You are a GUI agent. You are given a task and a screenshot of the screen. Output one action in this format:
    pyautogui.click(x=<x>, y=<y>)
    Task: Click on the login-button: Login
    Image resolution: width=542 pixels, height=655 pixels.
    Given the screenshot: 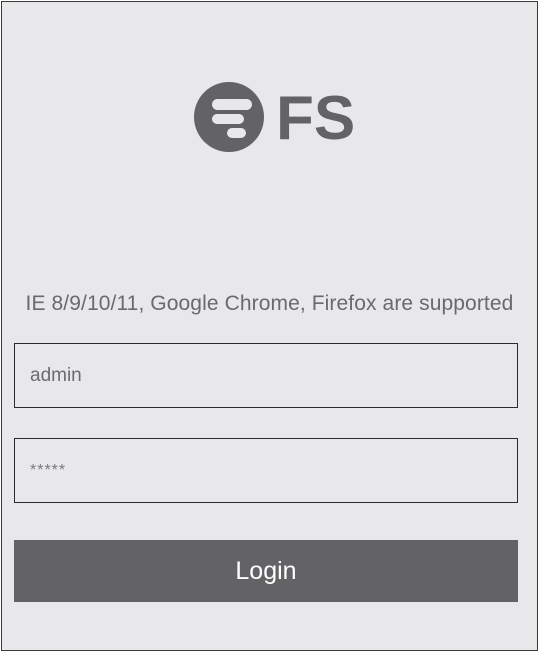 What is the action you would take?
    pyautogui.click(x=266, y=571)
    